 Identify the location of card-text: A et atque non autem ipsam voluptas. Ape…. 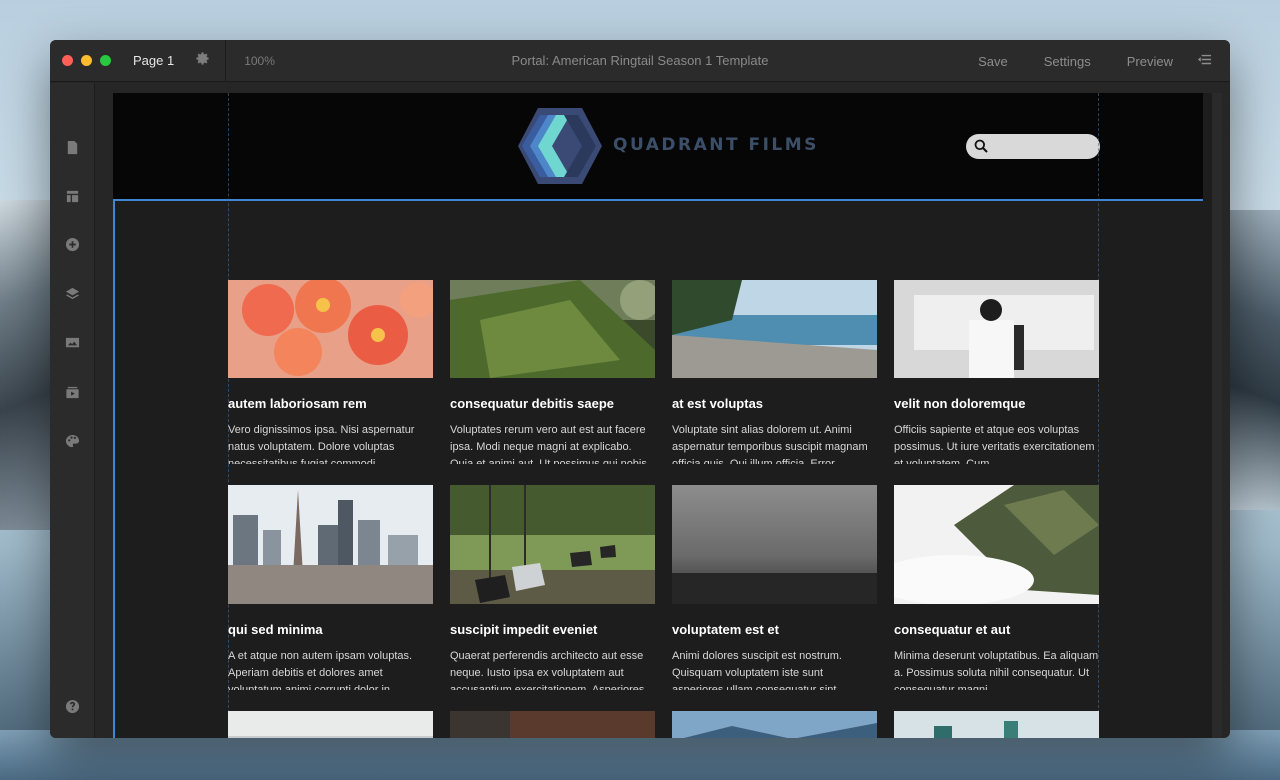
(320, 670).